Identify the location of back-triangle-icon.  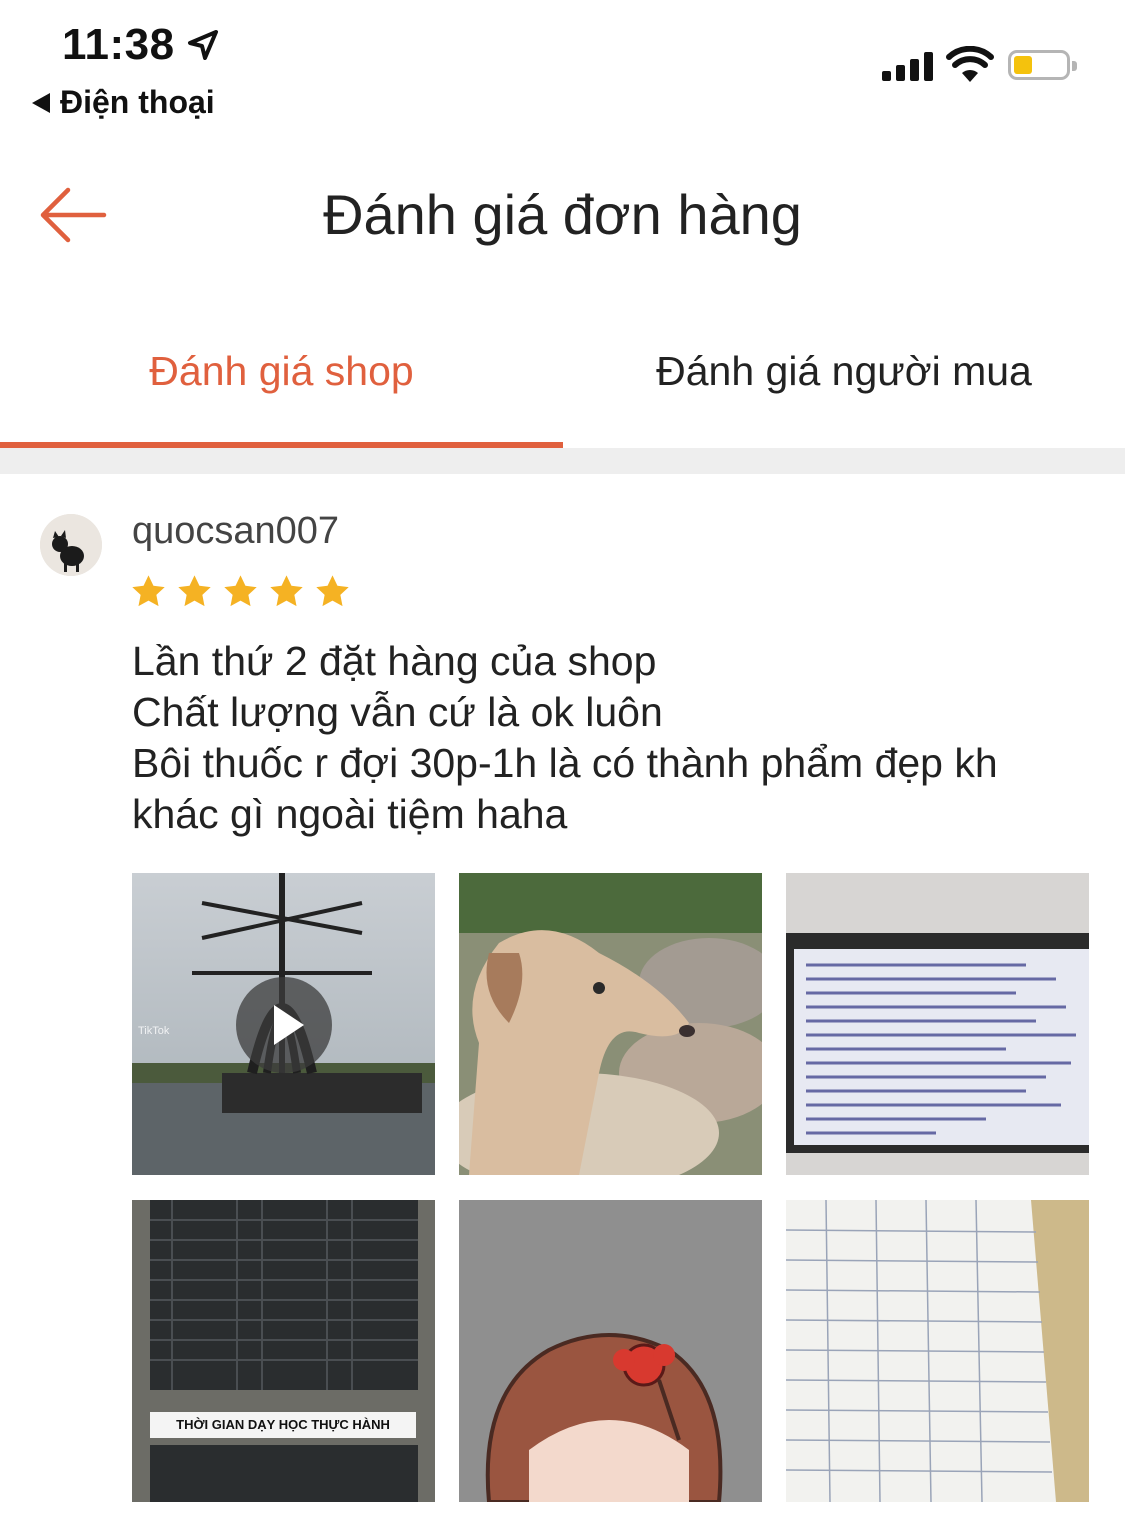
(41, 102).